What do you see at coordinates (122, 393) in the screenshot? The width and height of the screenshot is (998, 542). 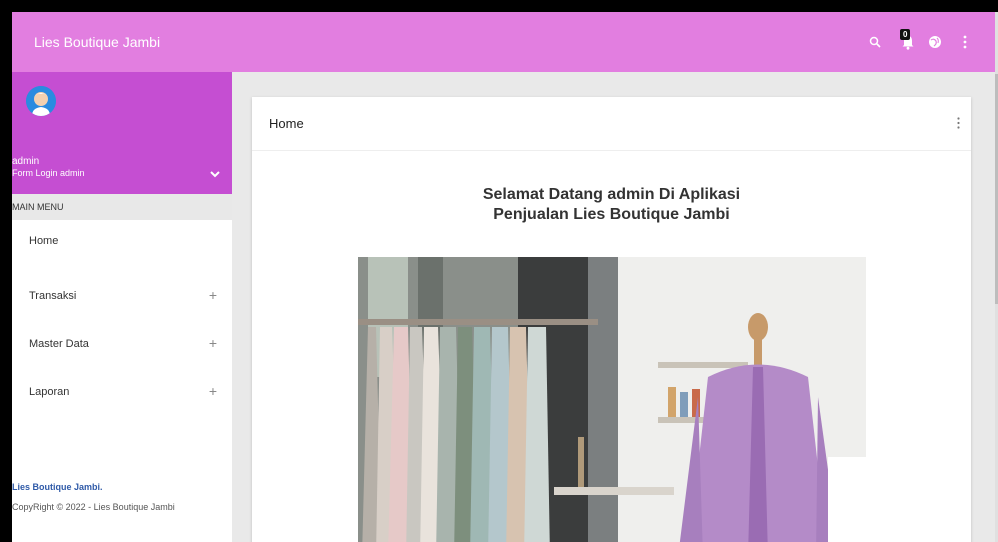 I see `sidebar-item-laporan: Laporan +` at bounding box center [122, 393].